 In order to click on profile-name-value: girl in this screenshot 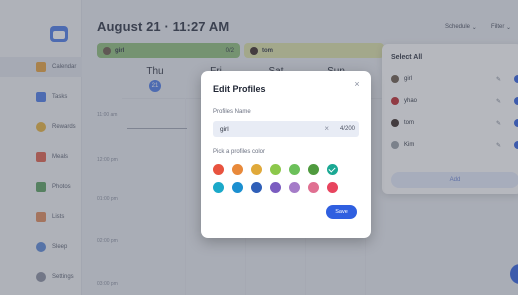, I will do `click(224, 129)`.